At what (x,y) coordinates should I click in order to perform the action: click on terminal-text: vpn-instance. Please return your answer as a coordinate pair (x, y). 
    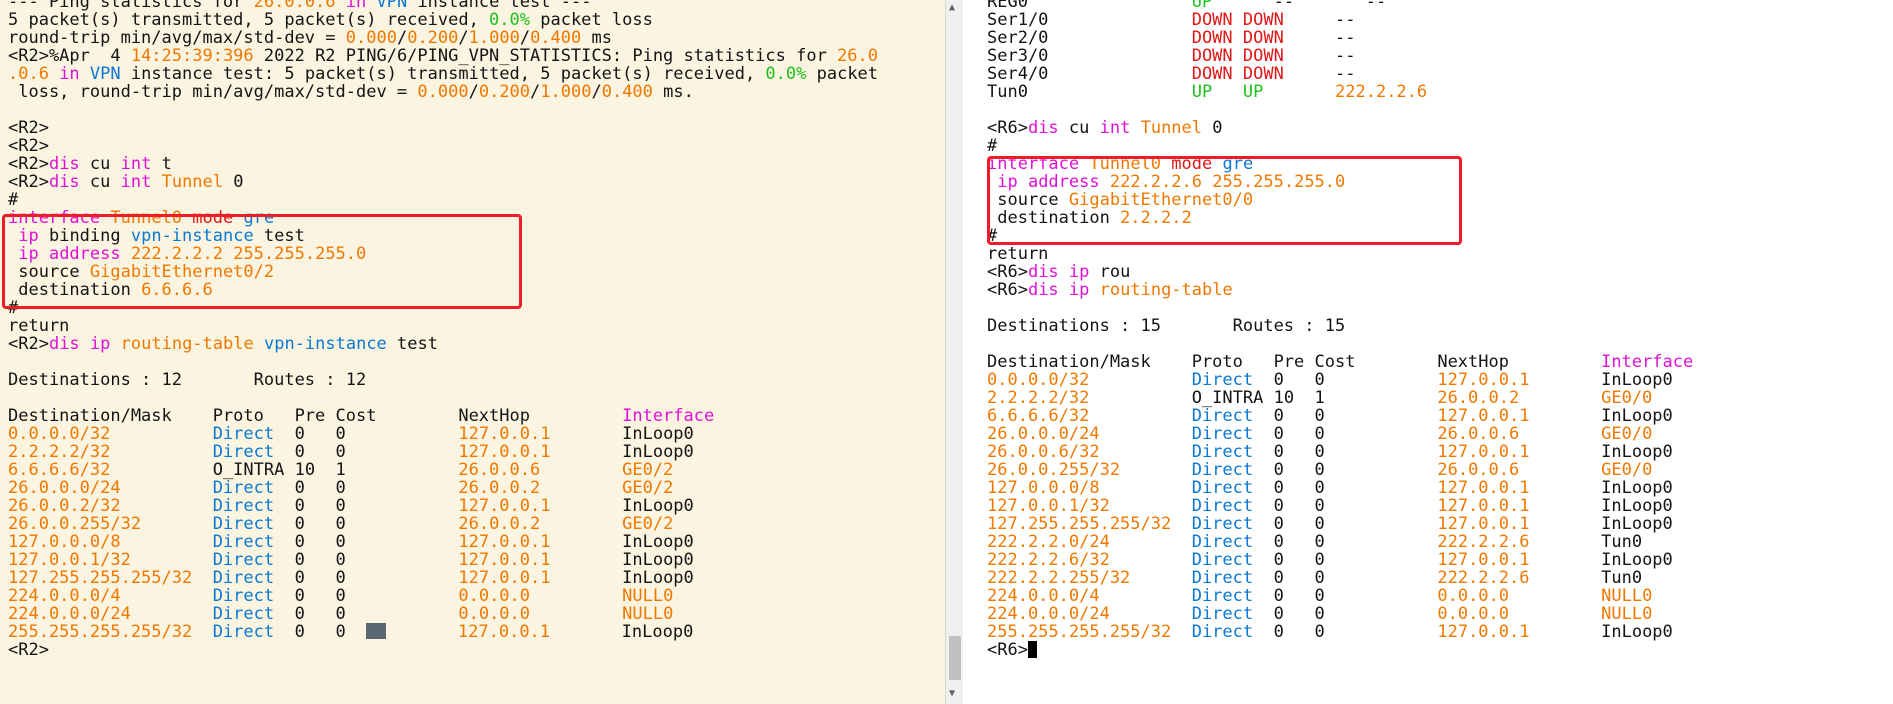
    Looking at the image, I should click on (325, 344).